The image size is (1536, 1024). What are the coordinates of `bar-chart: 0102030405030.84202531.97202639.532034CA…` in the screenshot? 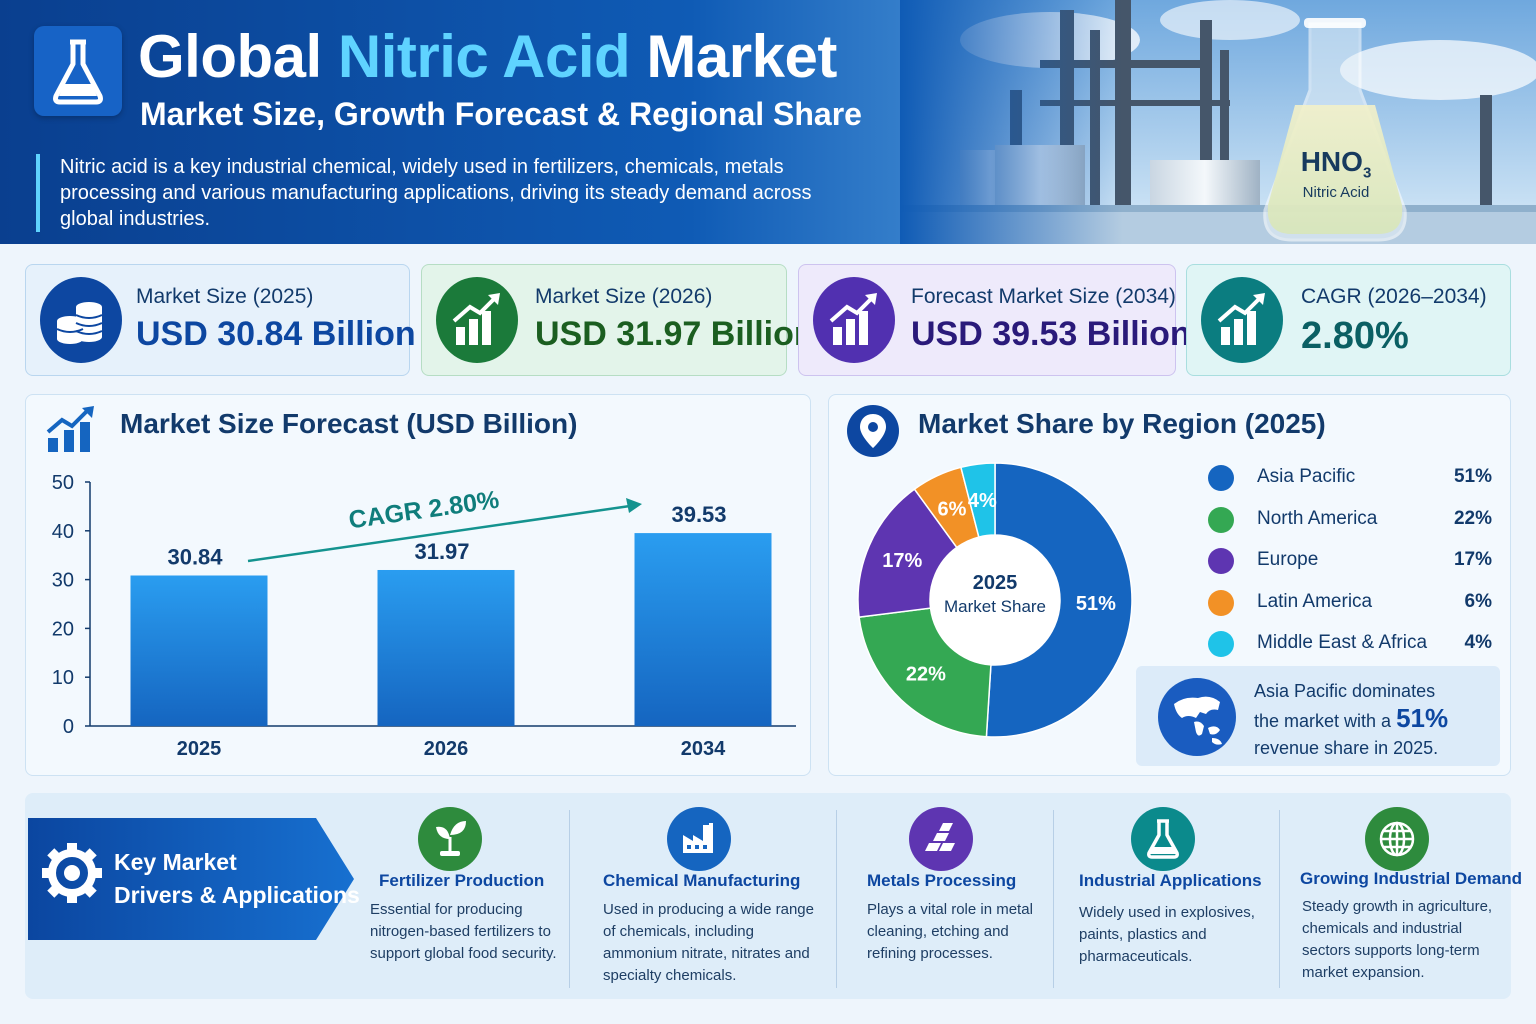 It's located at (424, 616).